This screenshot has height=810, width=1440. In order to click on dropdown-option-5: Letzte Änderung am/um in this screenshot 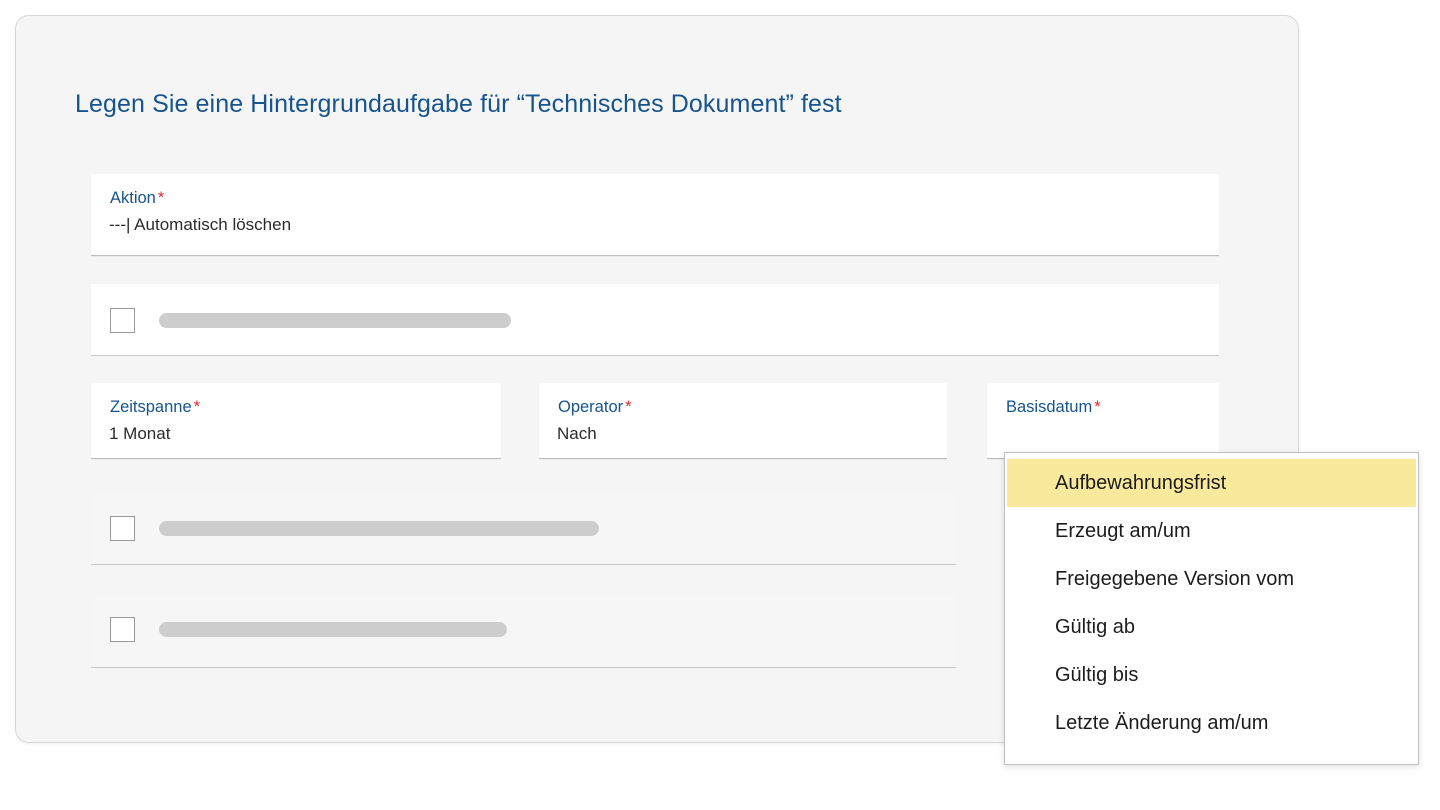, I will do `click(1211, 723)`.